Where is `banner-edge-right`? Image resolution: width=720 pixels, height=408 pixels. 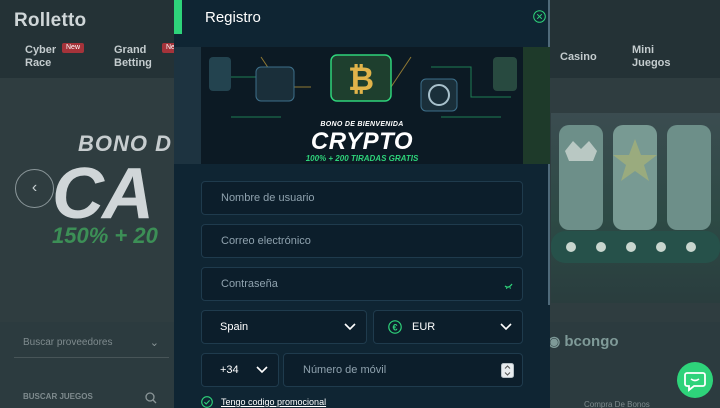 banner-edge-right is located at coordinates (536, 105).